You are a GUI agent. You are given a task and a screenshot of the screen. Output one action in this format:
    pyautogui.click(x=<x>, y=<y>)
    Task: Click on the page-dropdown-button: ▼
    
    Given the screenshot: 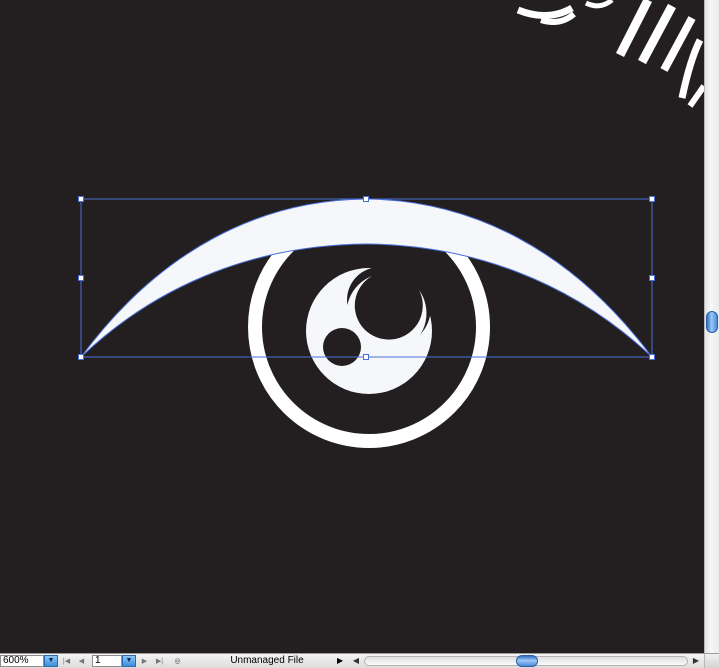 What is the action you would take?
    pyautogui.click(x=129, y=661)
    